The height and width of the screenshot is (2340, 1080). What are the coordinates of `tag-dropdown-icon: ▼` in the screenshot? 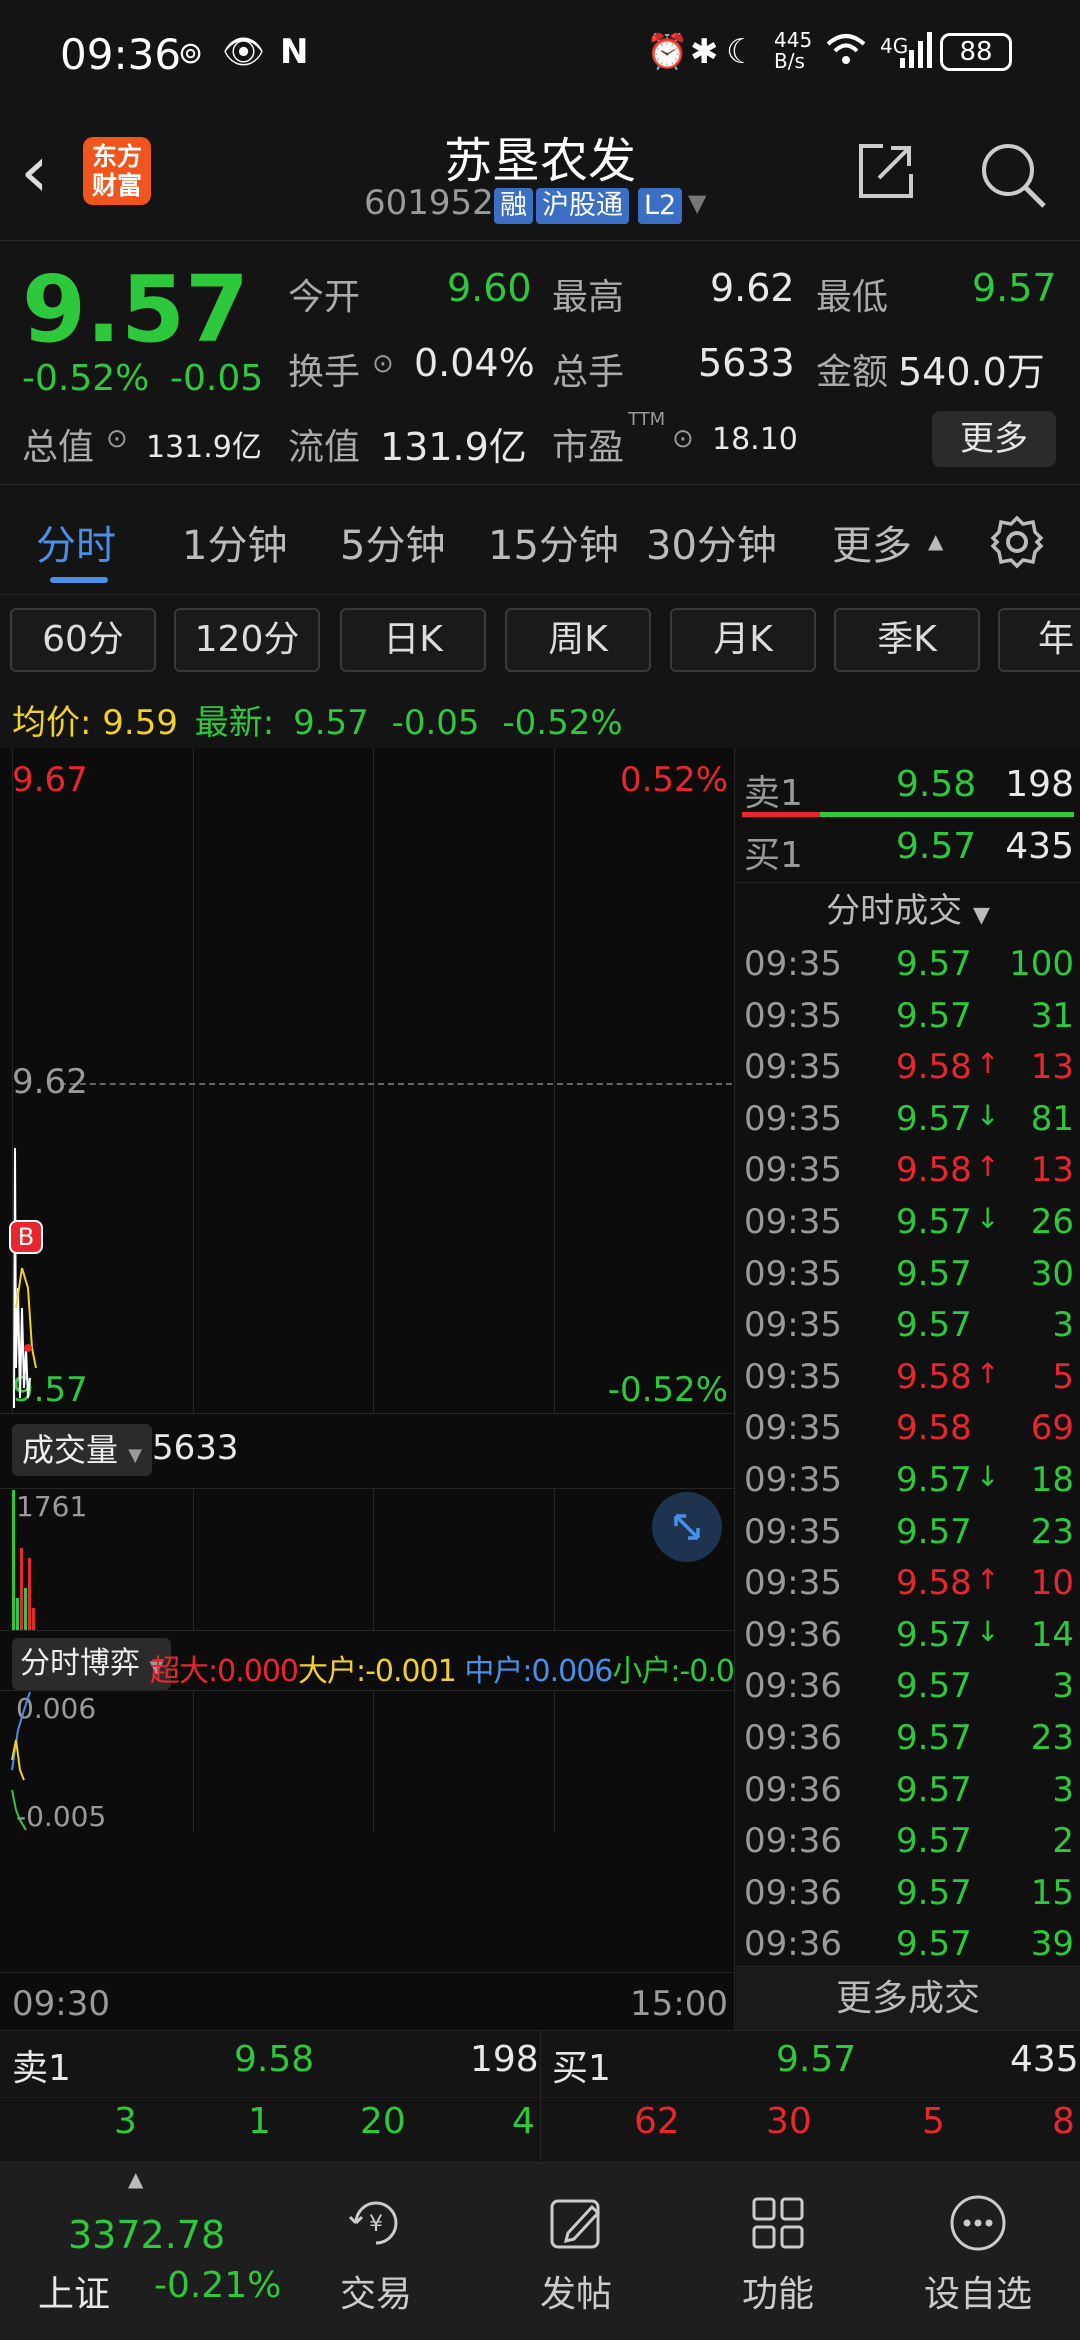 It's located at (697, 203).